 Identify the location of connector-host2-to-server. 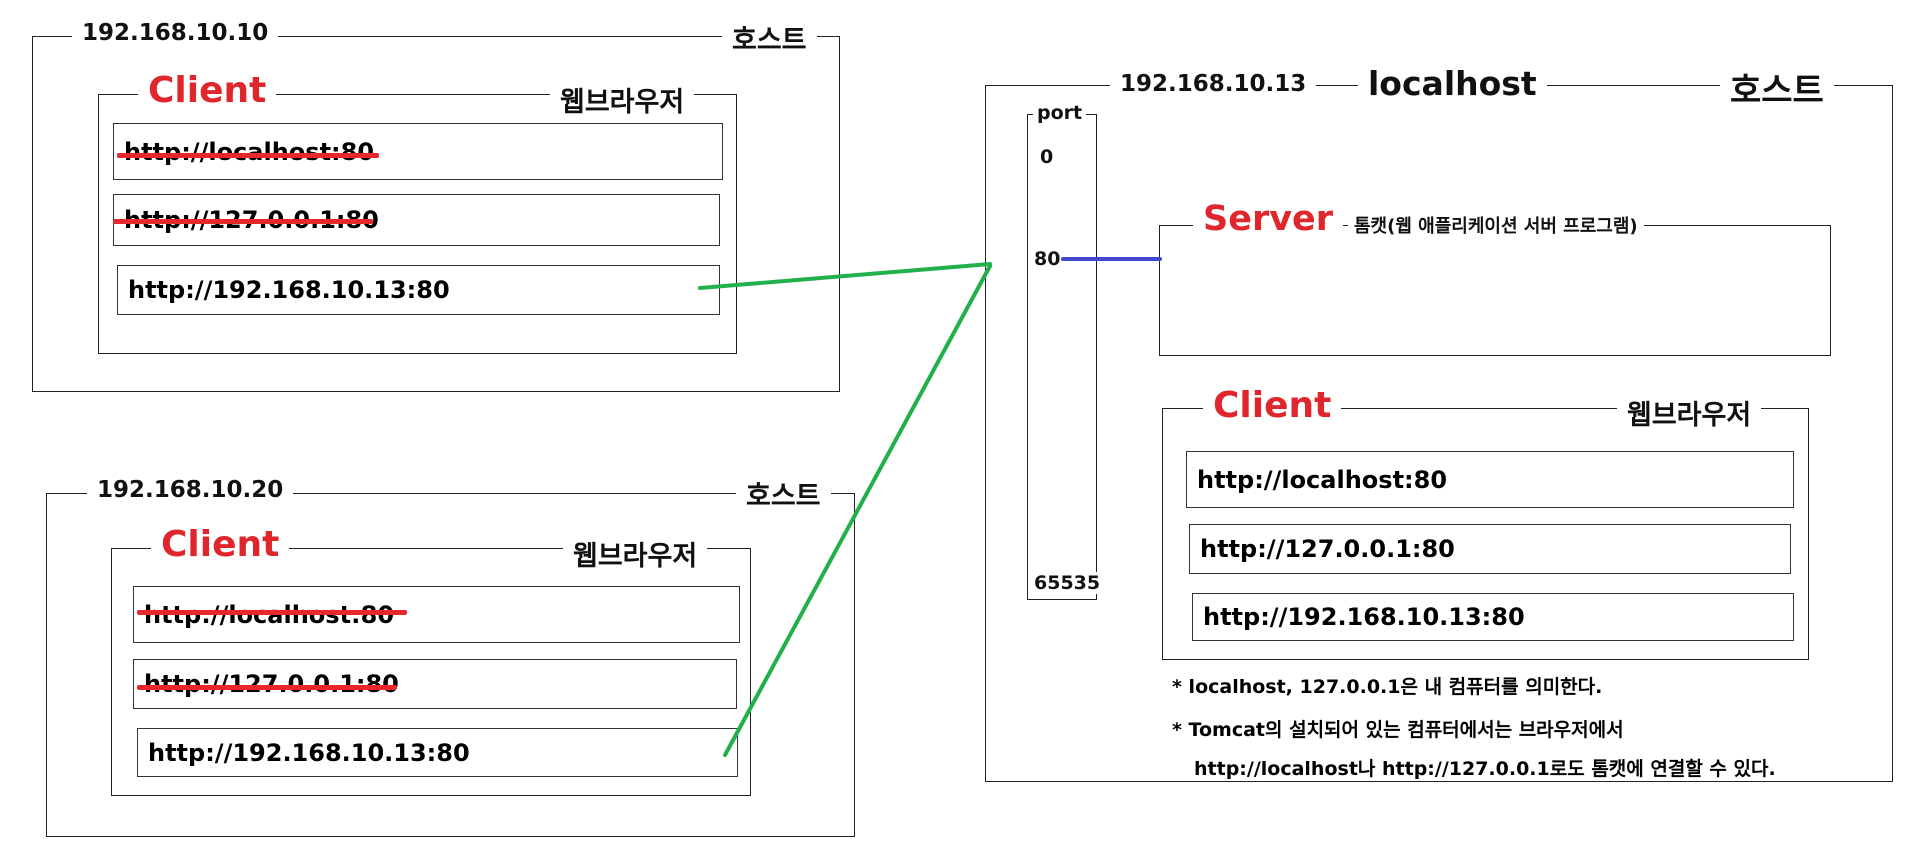
(857, 510).